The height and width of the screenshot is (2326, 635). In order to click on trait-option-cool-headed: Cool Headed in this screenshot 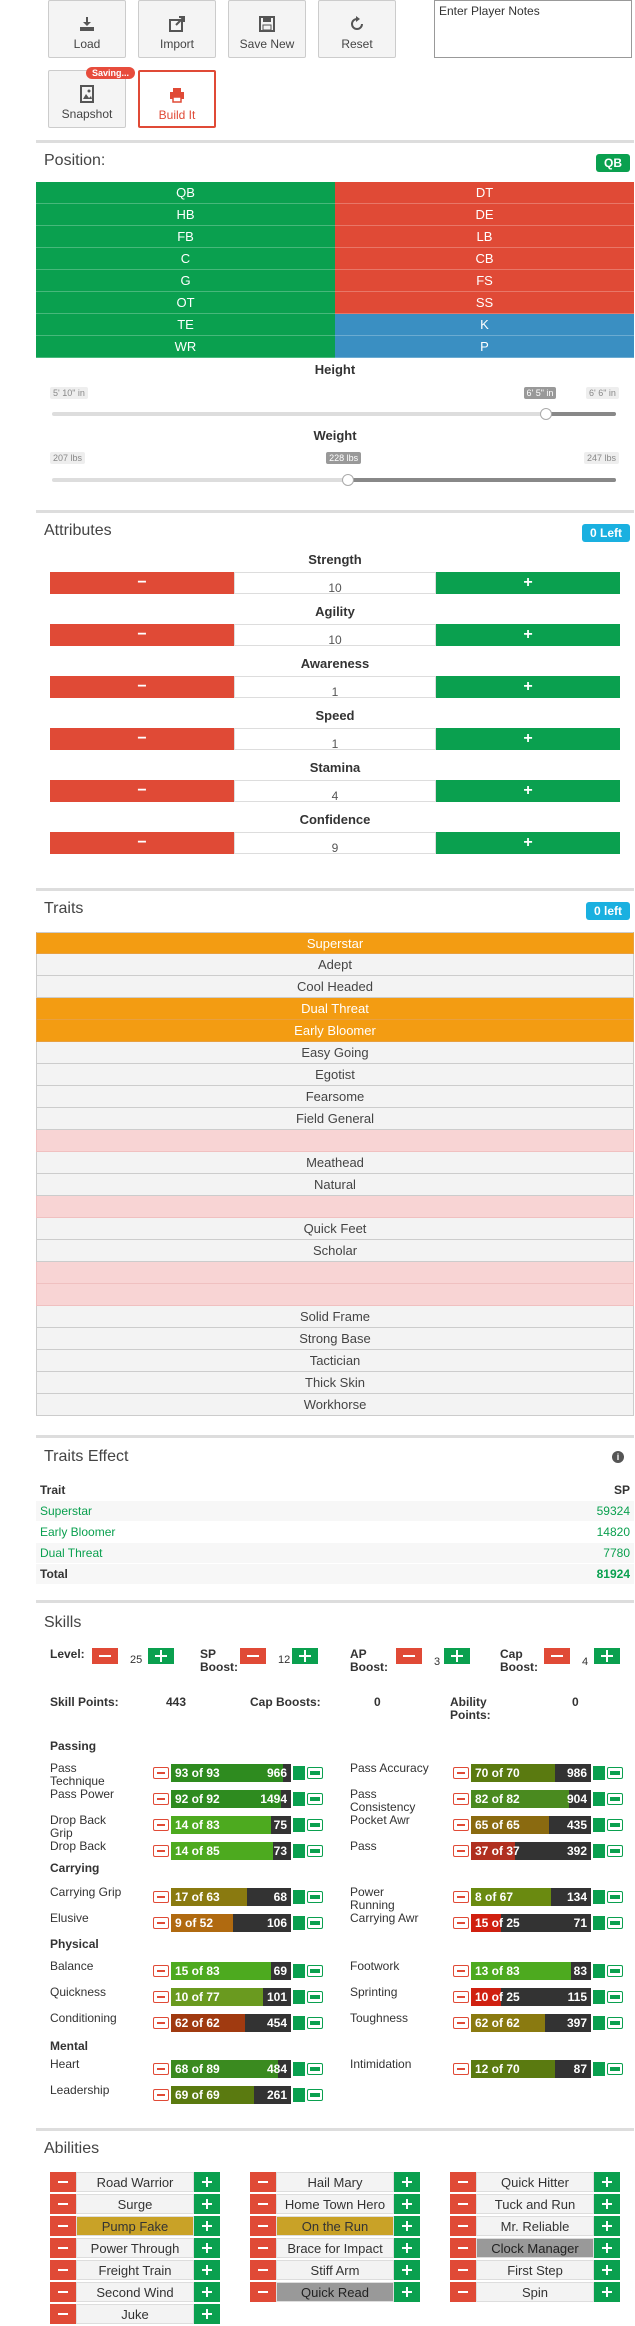, I will do `click(335, 987)`.